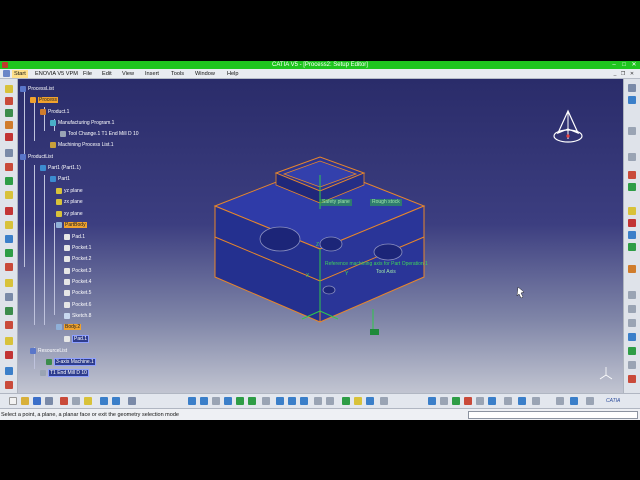 The image size is (640, 480). Describe the element at coordinates (623, 74) in the screenshot. I see `mdi-restore-icon: ❐` at that location.